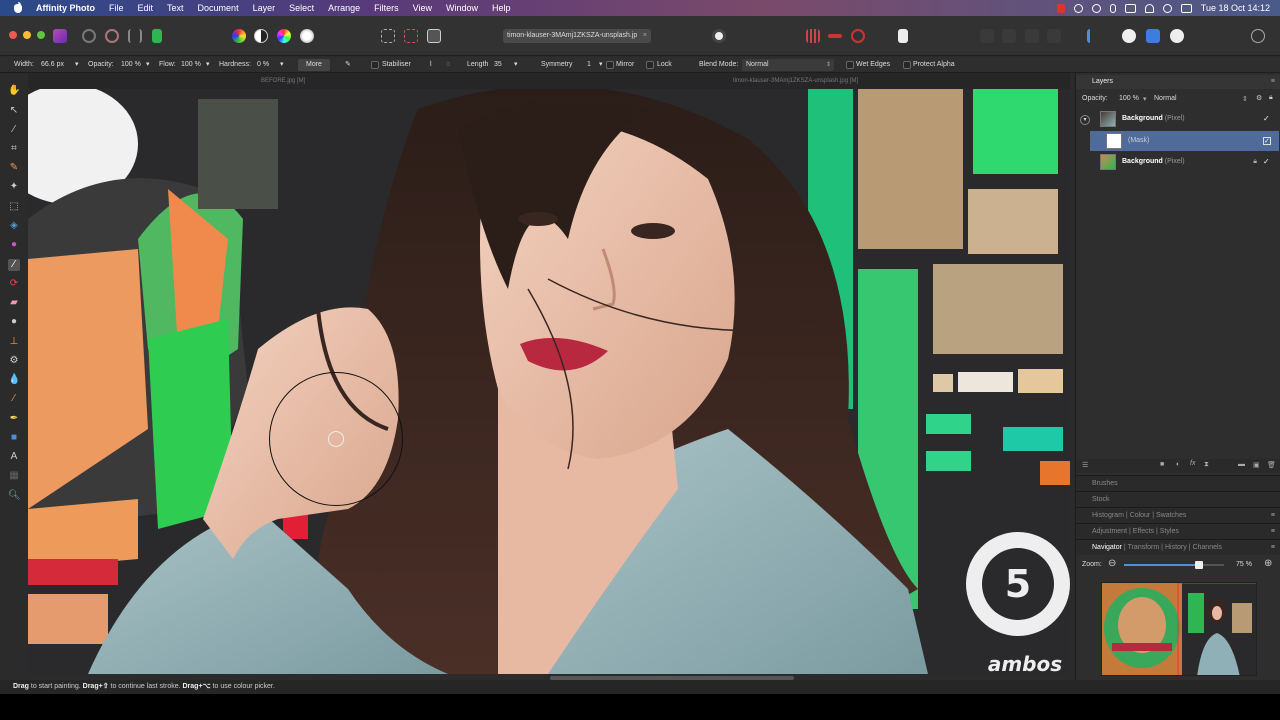 Image resolution: width=1280 pixels, height=720 pixels. Describe the element at coordinates (1268, 563) in the screenshot. I see `zoom-in-icon: ⊕` at that location.